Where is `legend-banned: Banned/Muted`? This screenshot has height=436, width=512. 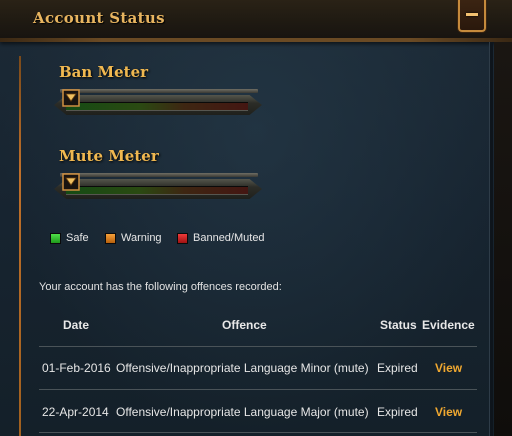 legend-banned: Banned/Muted is located at coordinates (221, 238).